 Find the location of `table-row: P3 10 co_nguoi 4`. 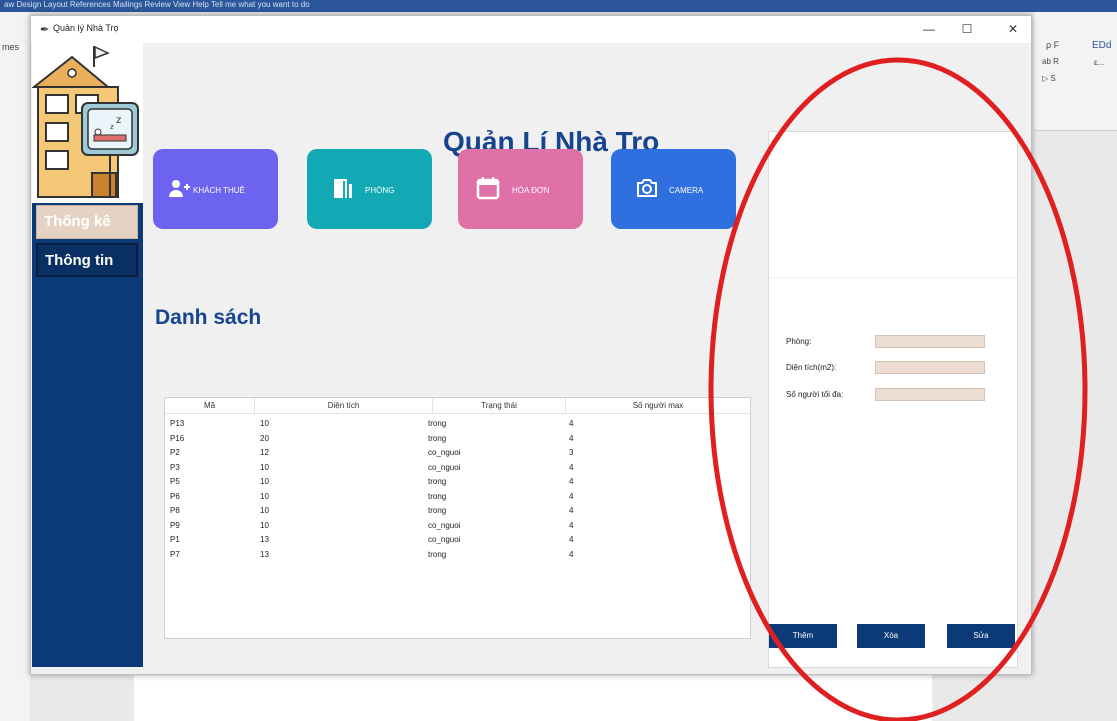

table-row: P3 10 co_nguoi 4 is located at coordinates (457, 467).